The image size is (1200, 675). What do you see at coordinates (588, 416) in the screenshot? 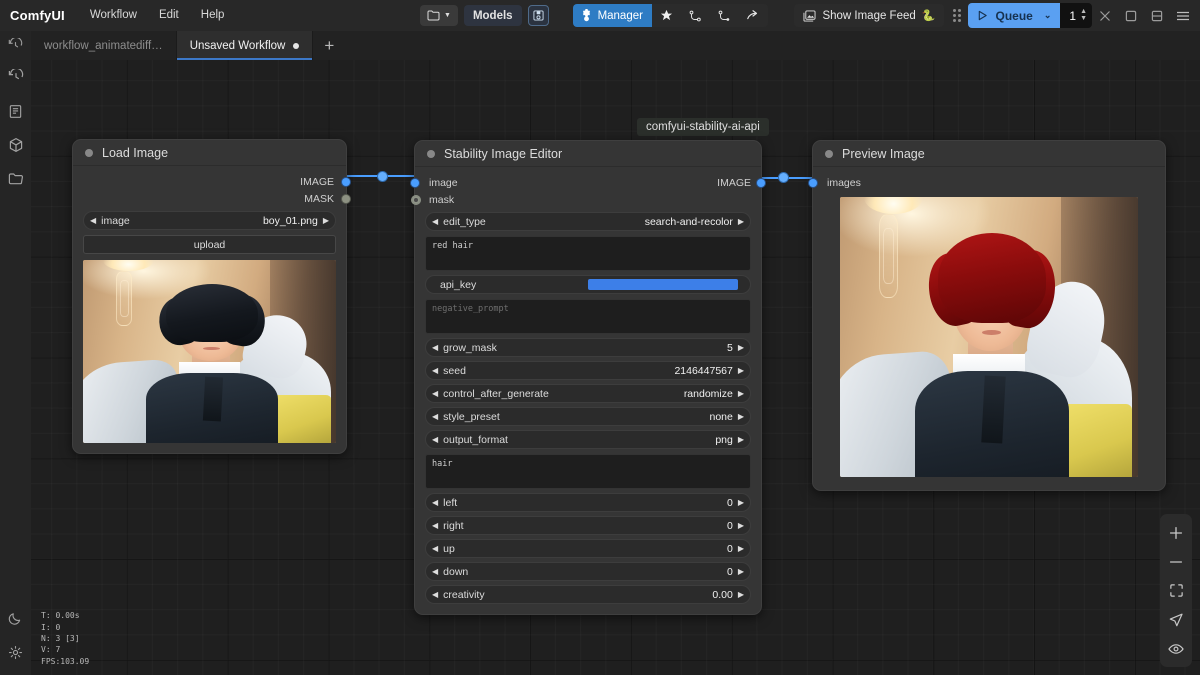
I see `widget-style-preset: ◀ style_preset none ▶` at bounding box center [588, 416].